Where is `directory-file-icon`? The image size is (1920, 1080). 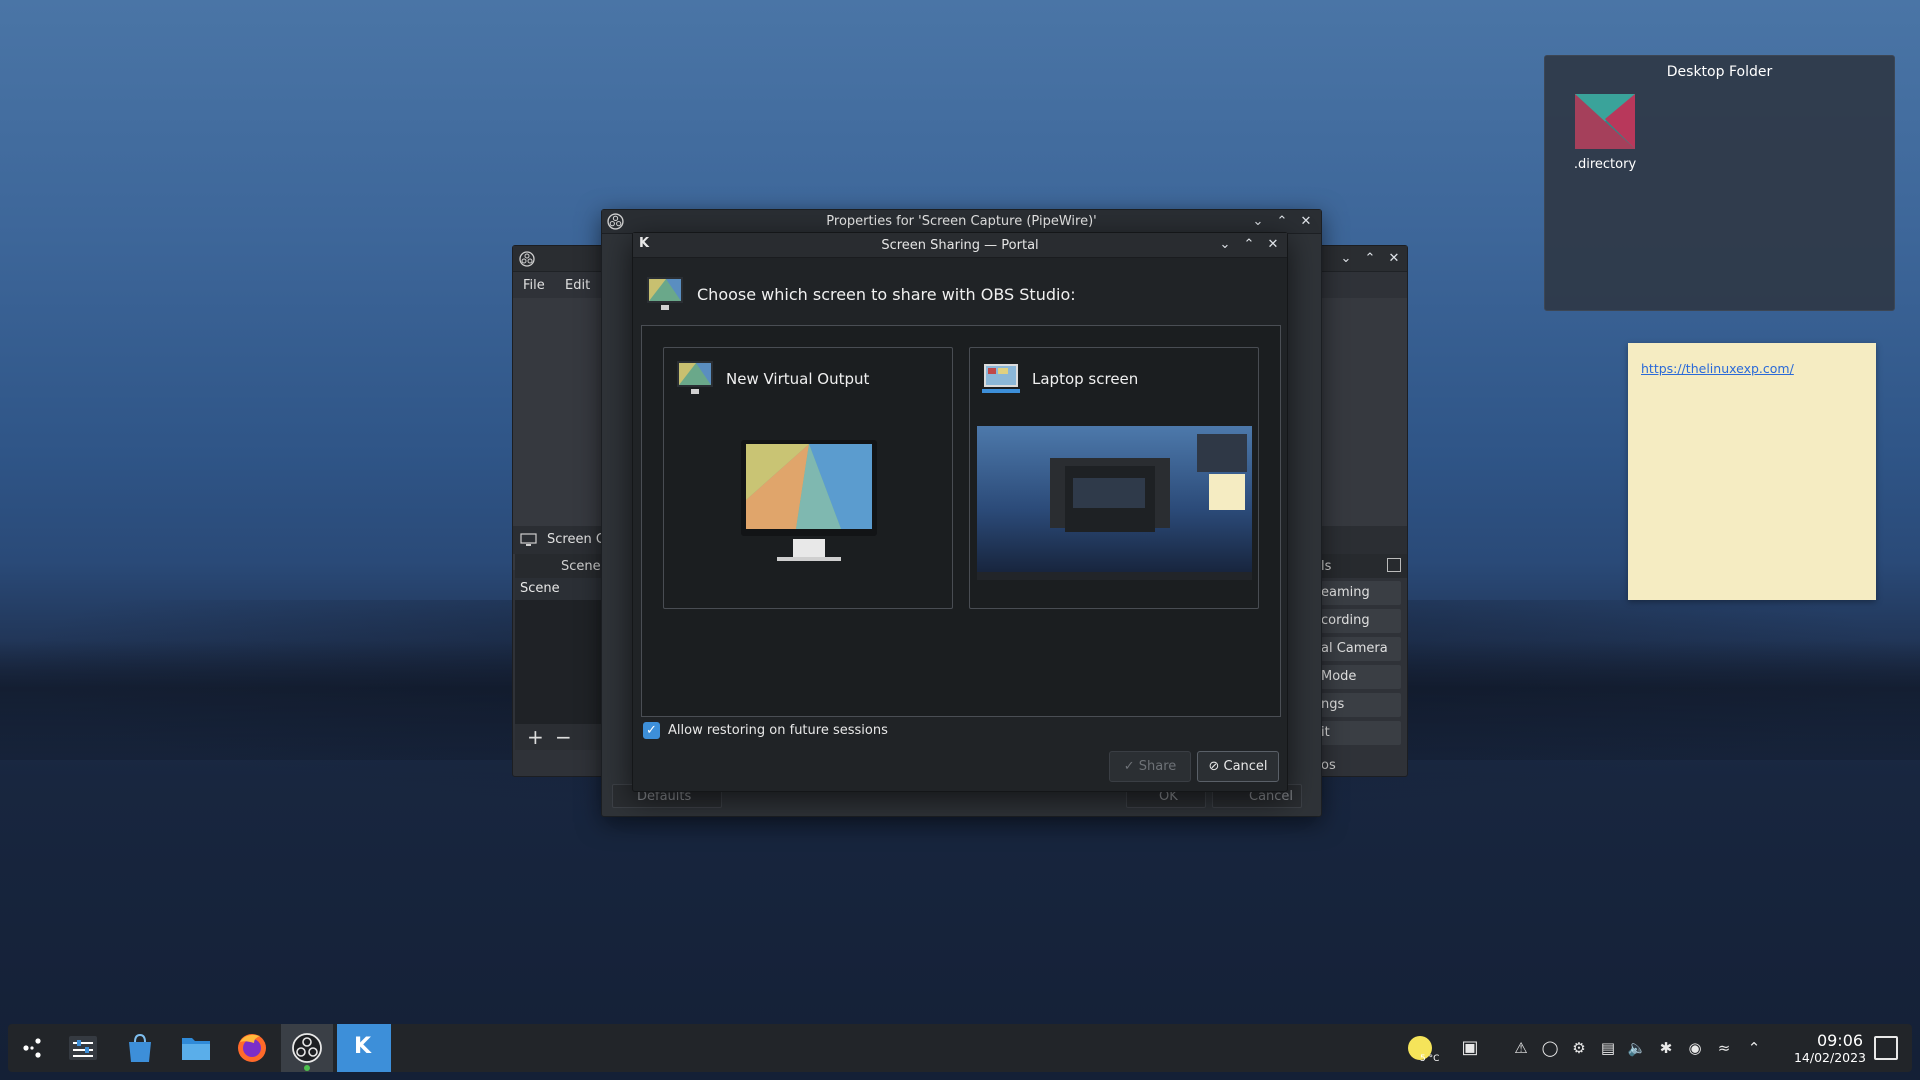
directory-file-icon is located at coordinates (1605, 121).